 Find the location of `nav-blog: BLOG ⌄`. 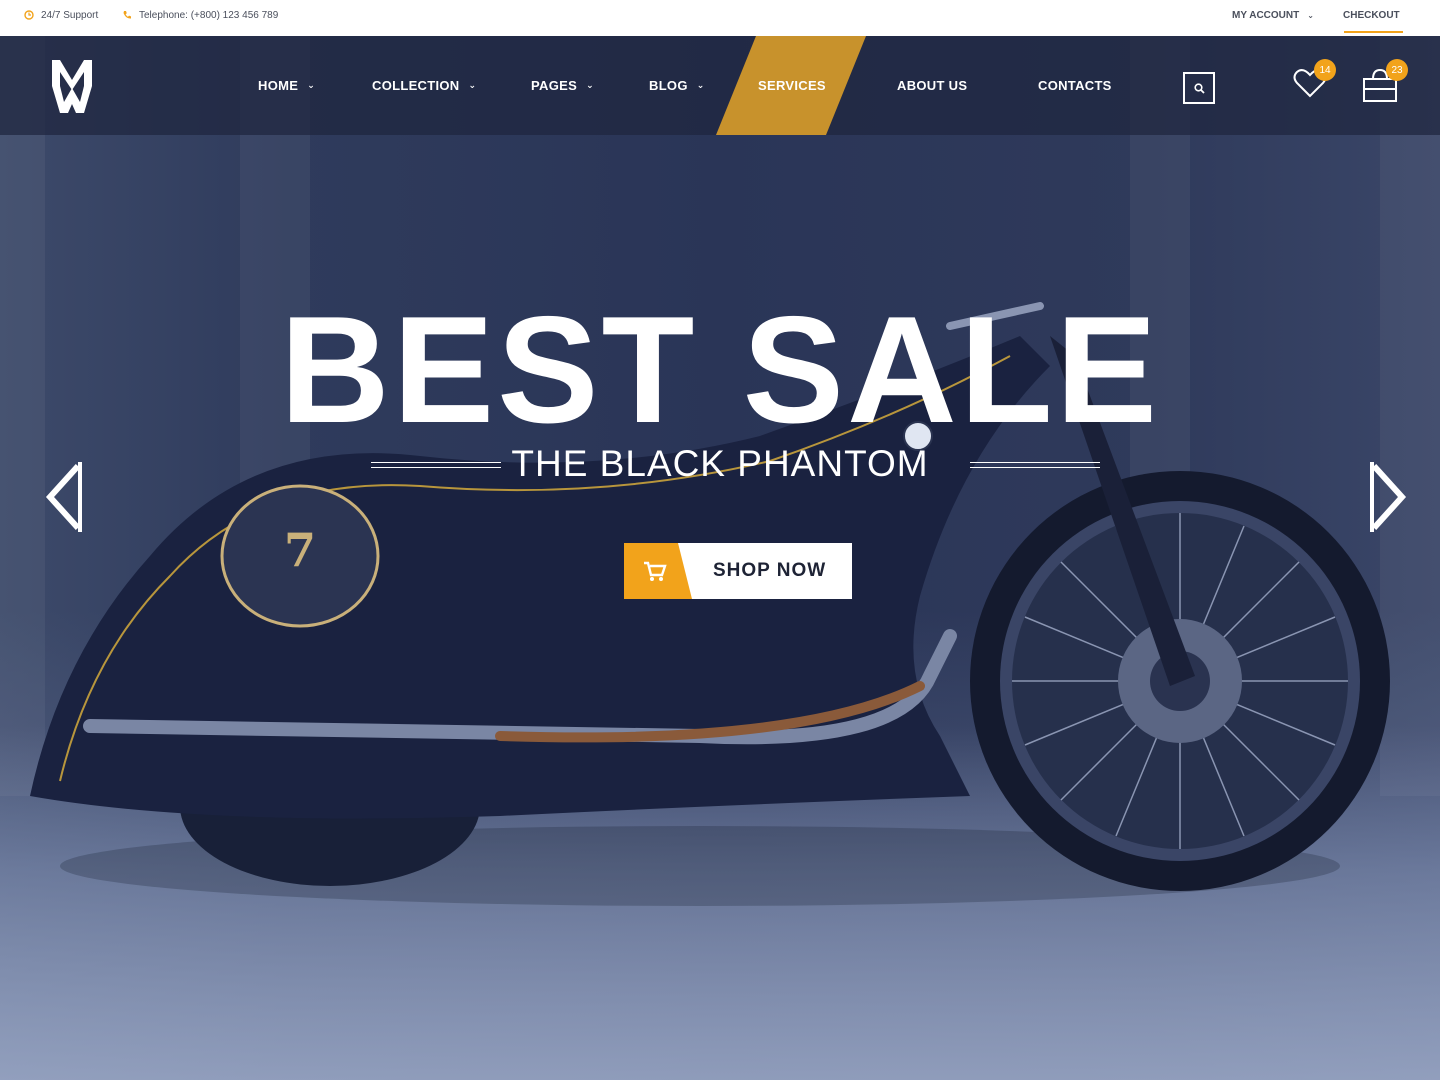

nav-blog: BLOG ⌄ is located at coordinates (677, 85).